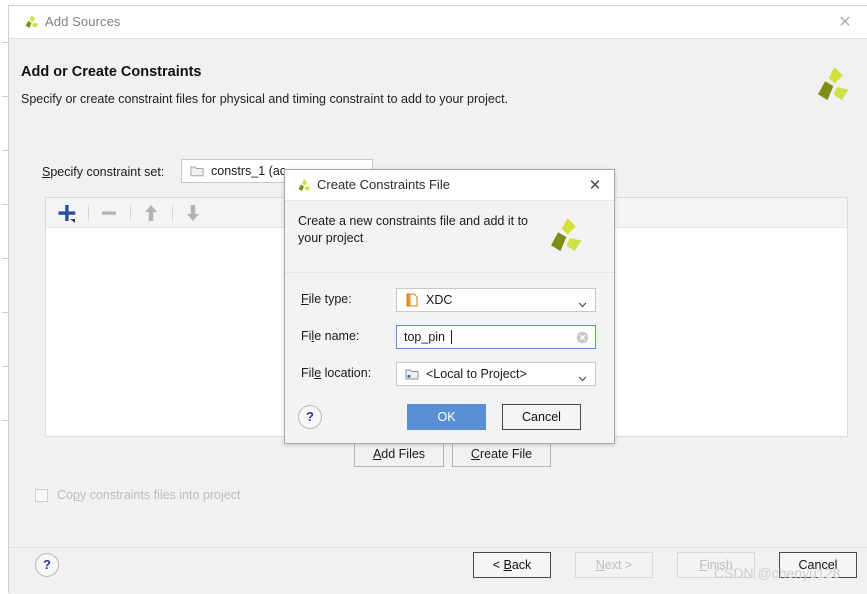 This screenshot has height=594, width=867. I want to click on copy-label-accel: p, so click(76, 495).